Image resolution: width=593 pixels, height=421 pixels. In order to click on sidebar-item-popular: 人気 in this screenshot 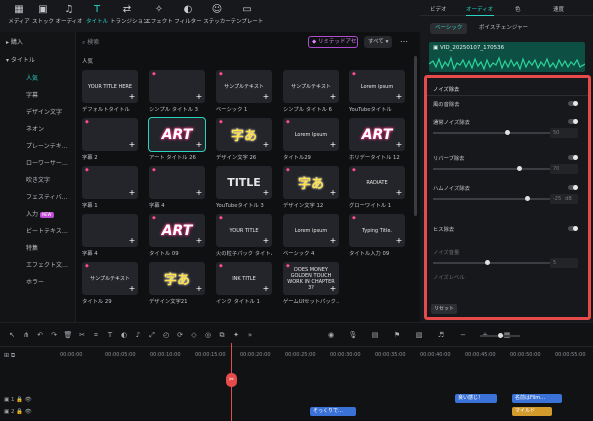, I will do `click(38, 79)`.